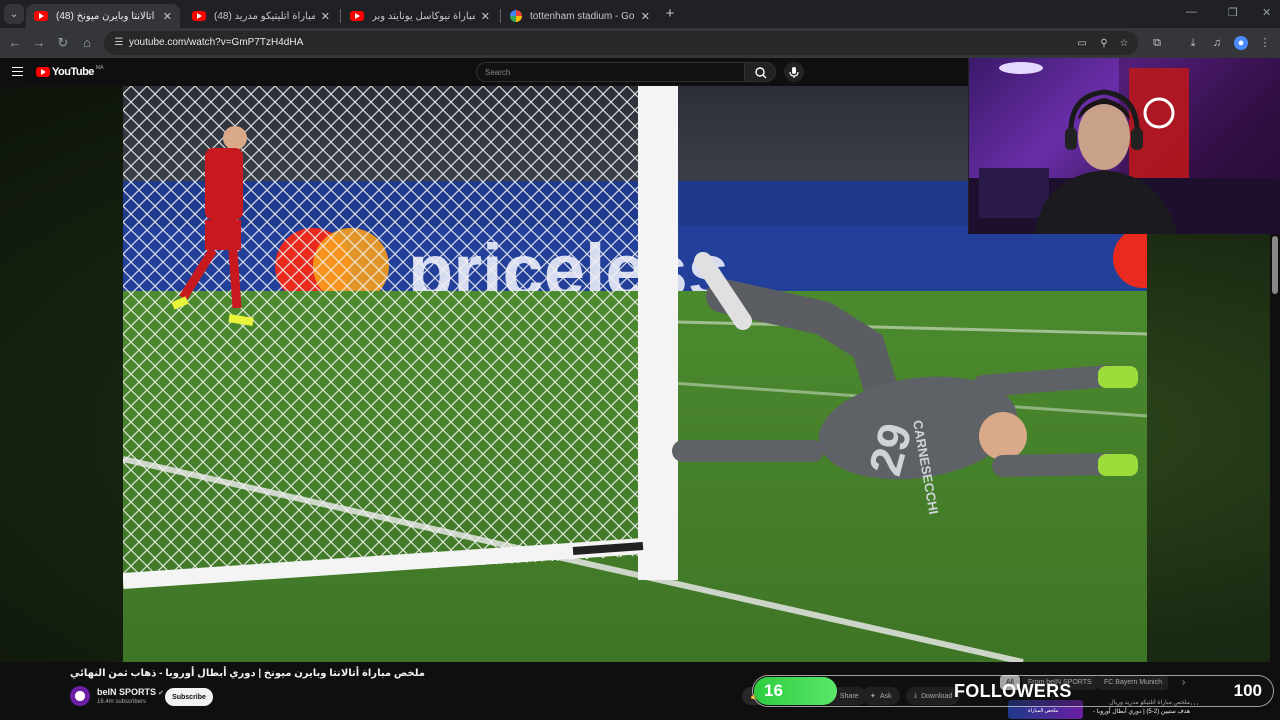  What do you see at coordinates (1193, 43) in the screenshot?
I see `download-icon: ⤓` at bounding box center [1193, 43].